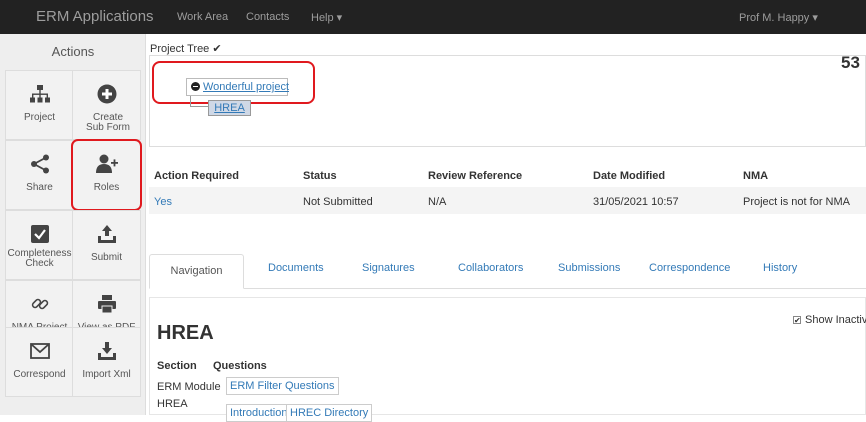  I want to click on hrec-directory-link: HREC Directory, so click(329, 413).